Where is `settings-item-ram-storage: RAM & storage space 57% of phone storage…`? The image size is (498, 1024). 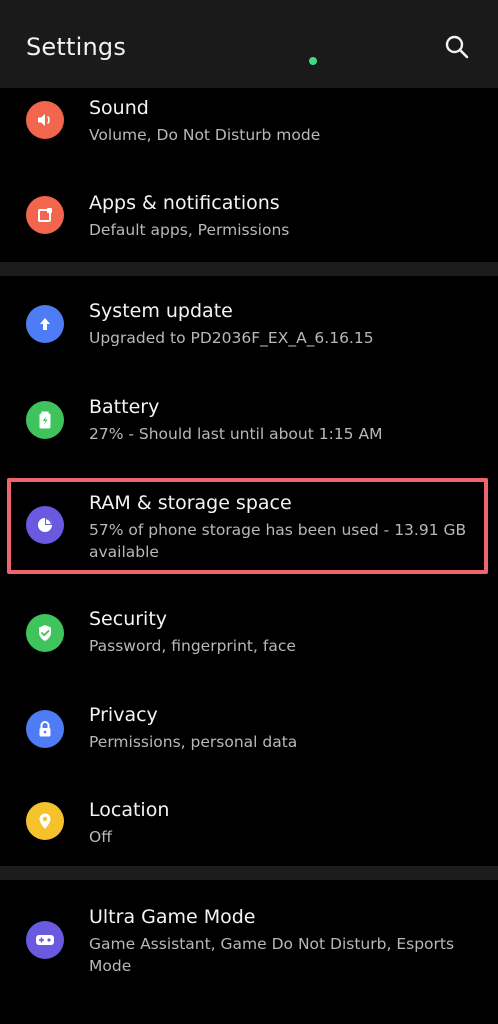 settings-item-ram-storage: RAM & storage space 57% of phone storage… is located at coordinates (249, 529).